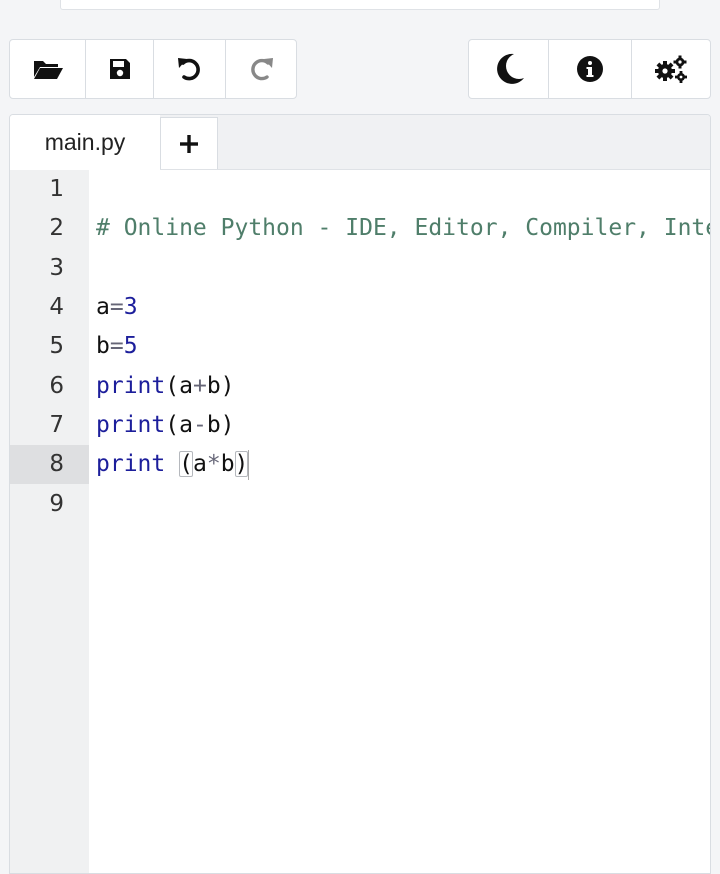 The image size is (720, 874). I want to click on line-number: 4, so click(56, 307).